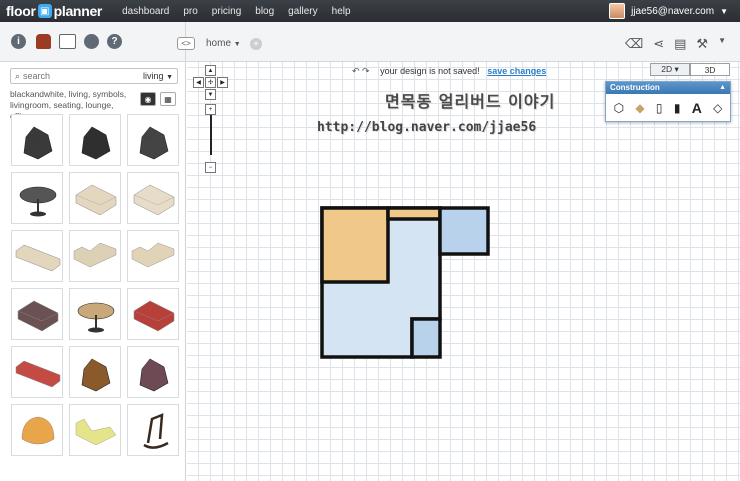 The width and height of the screenshot is (740, 481). I want to click on furniture-item-sofa-long-beige, so click(37, 256).